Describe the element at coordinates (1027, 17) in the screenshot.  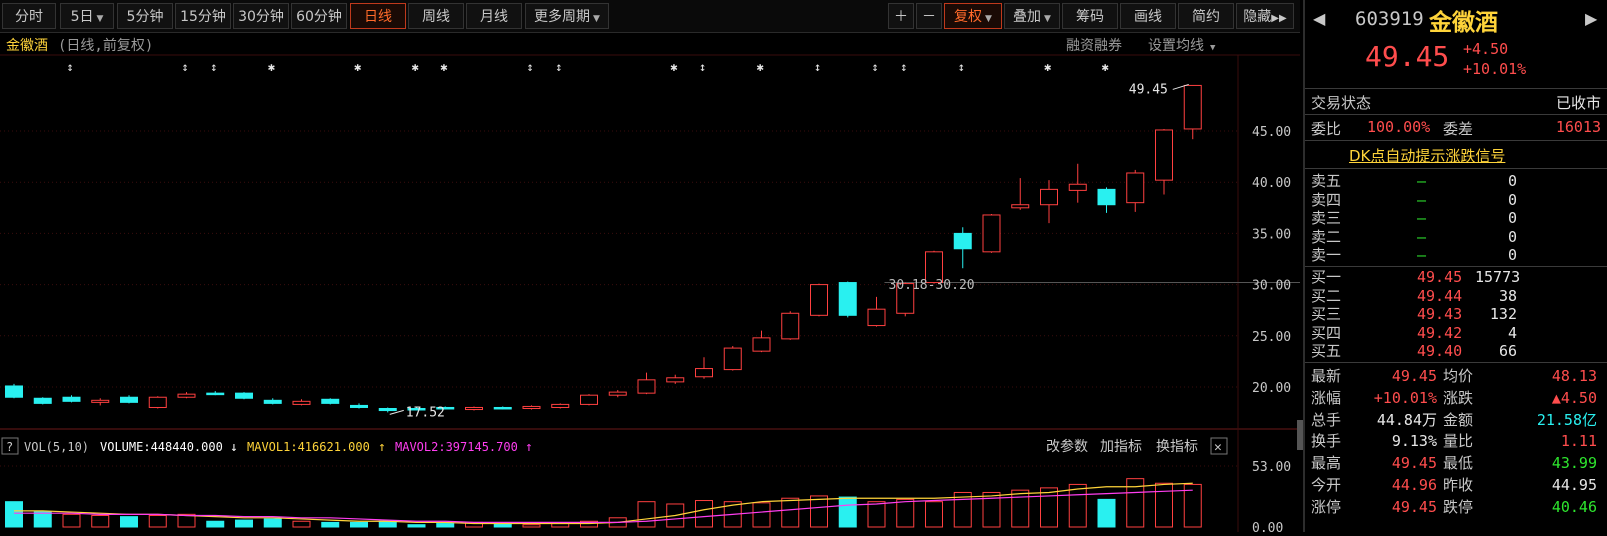
I see `button-label: 叠加` at that location.